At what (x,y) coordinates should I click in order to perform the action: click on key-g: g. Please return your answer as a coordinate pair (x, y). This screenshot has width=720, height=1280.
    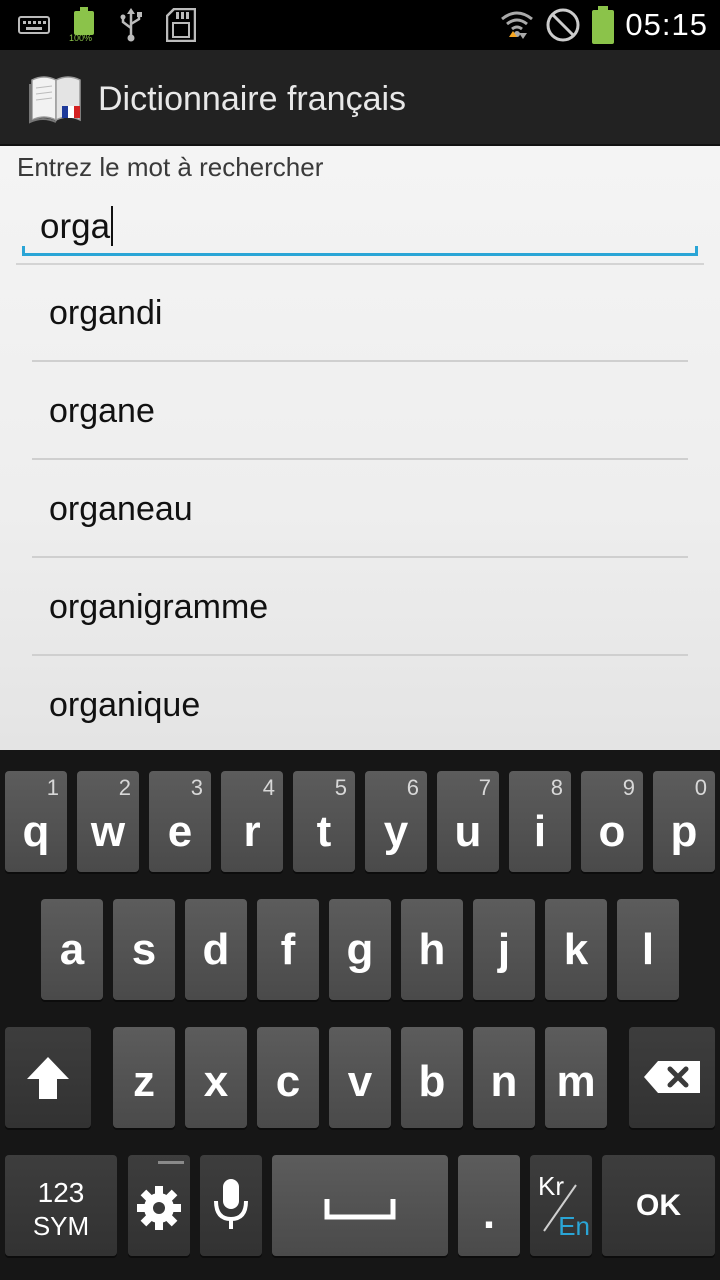
    Looking at the image, I should click on (360, 949).